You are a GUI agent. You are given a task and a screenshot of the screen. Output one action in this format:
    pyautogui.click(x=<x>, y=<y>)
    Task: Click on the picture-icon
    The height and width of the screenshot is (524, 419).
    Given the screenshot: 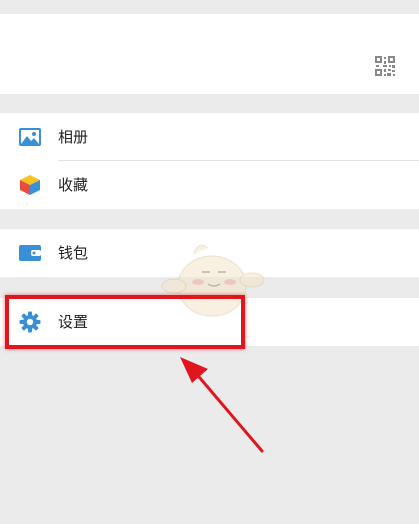 What is the action you would take?
    pyautogui.click(x=30, y=137)
    